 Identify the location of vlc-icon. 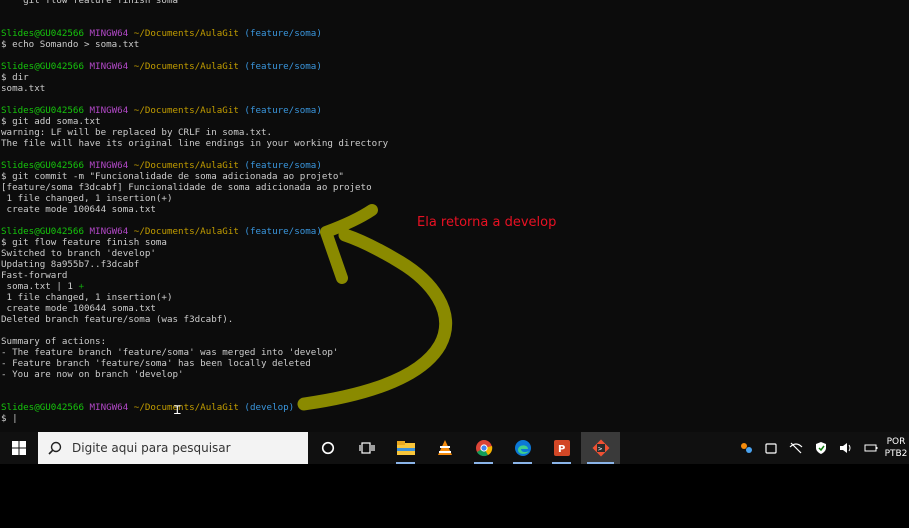
(444, 447).